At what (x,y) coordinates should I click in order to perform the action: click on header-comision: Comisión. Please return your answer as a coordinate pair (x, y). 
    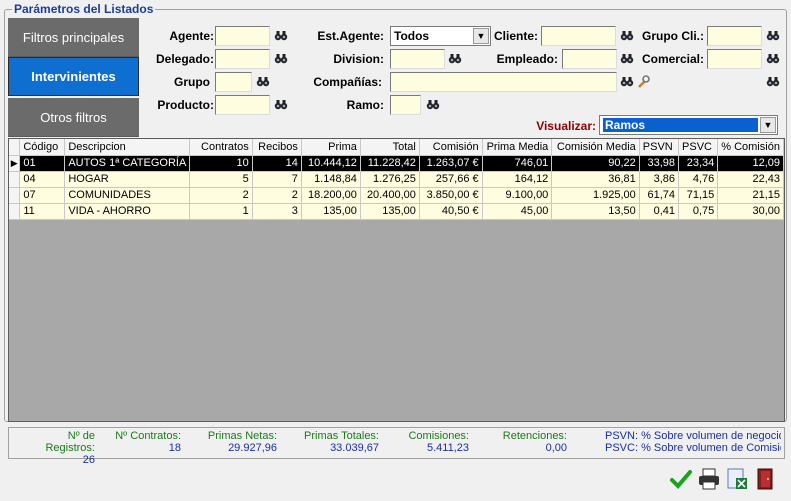
    Looking at the image, I should click on (451, 147).